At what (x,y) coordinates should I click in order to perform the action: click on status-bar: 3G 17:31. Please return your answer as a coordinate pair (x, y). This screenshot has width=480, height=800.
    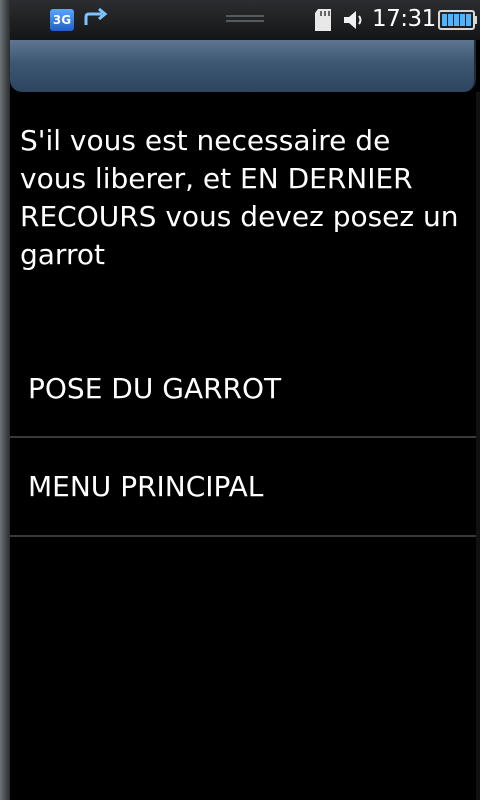
    Looking at the image, I should click on (245, 20).